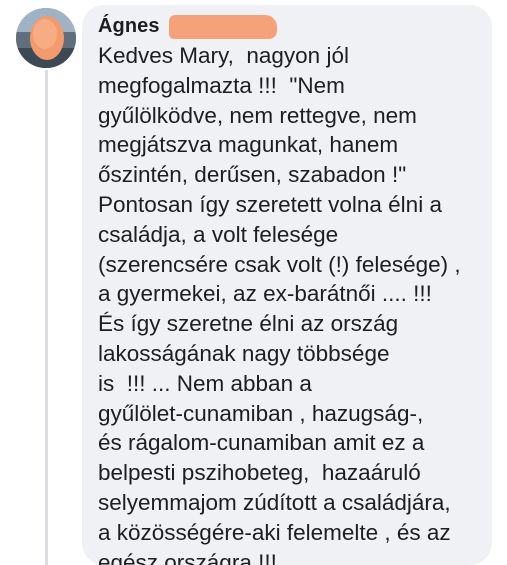 The image size is (507, 565). What do you see at coordinates (221, 85) in the screenshot?
I see `comment-line: megfogalmazta !!! "Nem` at bounding box center [221, 85].